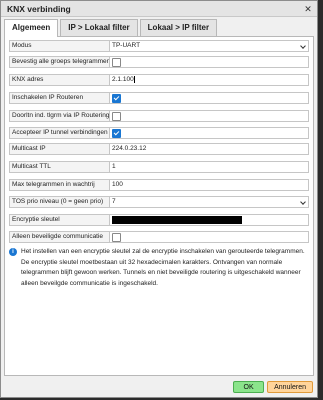  I want to click on text-caret, so click(134, 79).